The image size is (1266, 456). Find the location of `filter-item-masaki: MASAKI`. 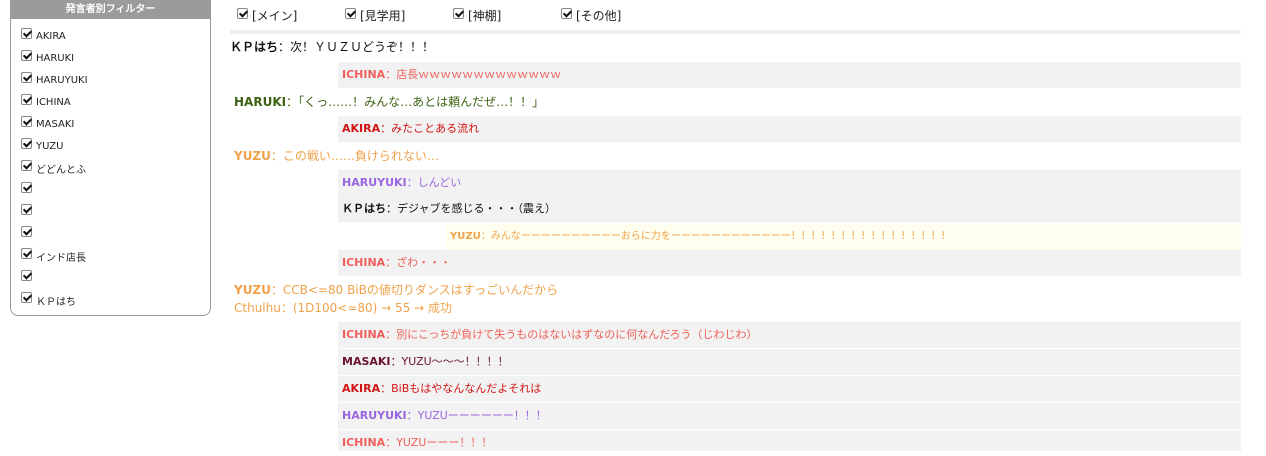

filter-item-masaki: MASAKI is located at coordinates (110, 124).